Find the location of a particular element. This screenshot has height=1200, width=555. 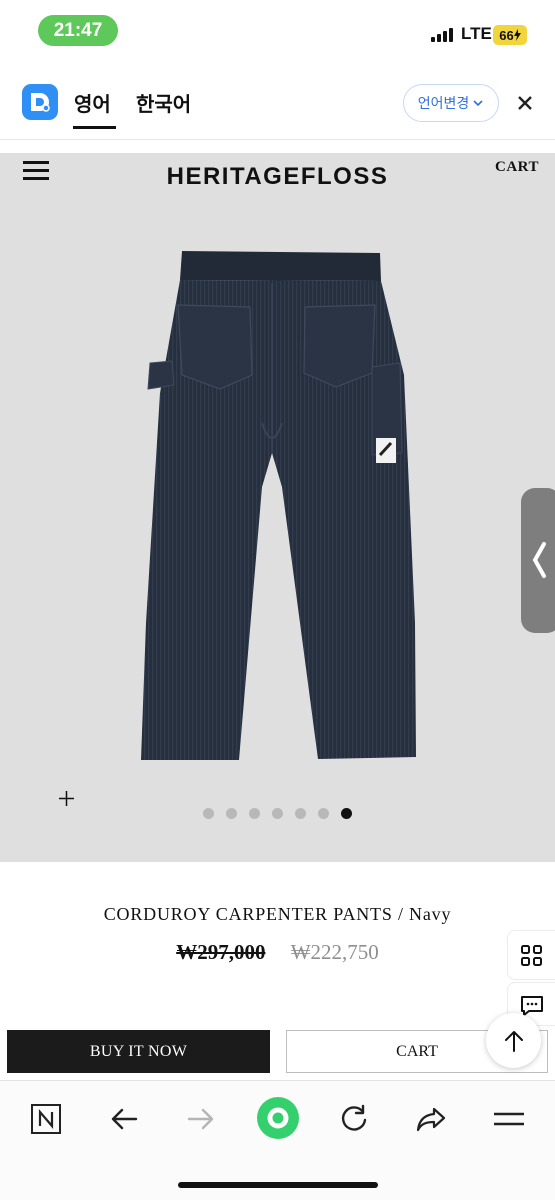

price-row: ₩297,000 ₩222,750 is located at coordinates (277, 952).